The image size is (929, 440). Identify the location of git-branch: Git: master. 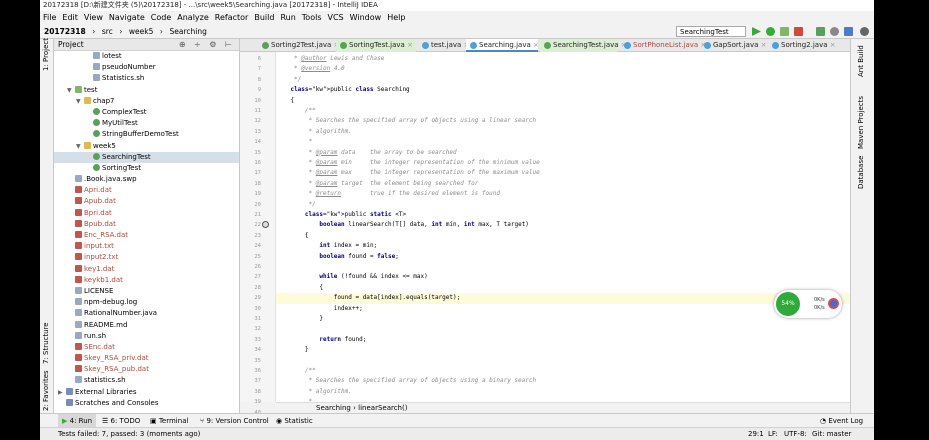
(831, 434).